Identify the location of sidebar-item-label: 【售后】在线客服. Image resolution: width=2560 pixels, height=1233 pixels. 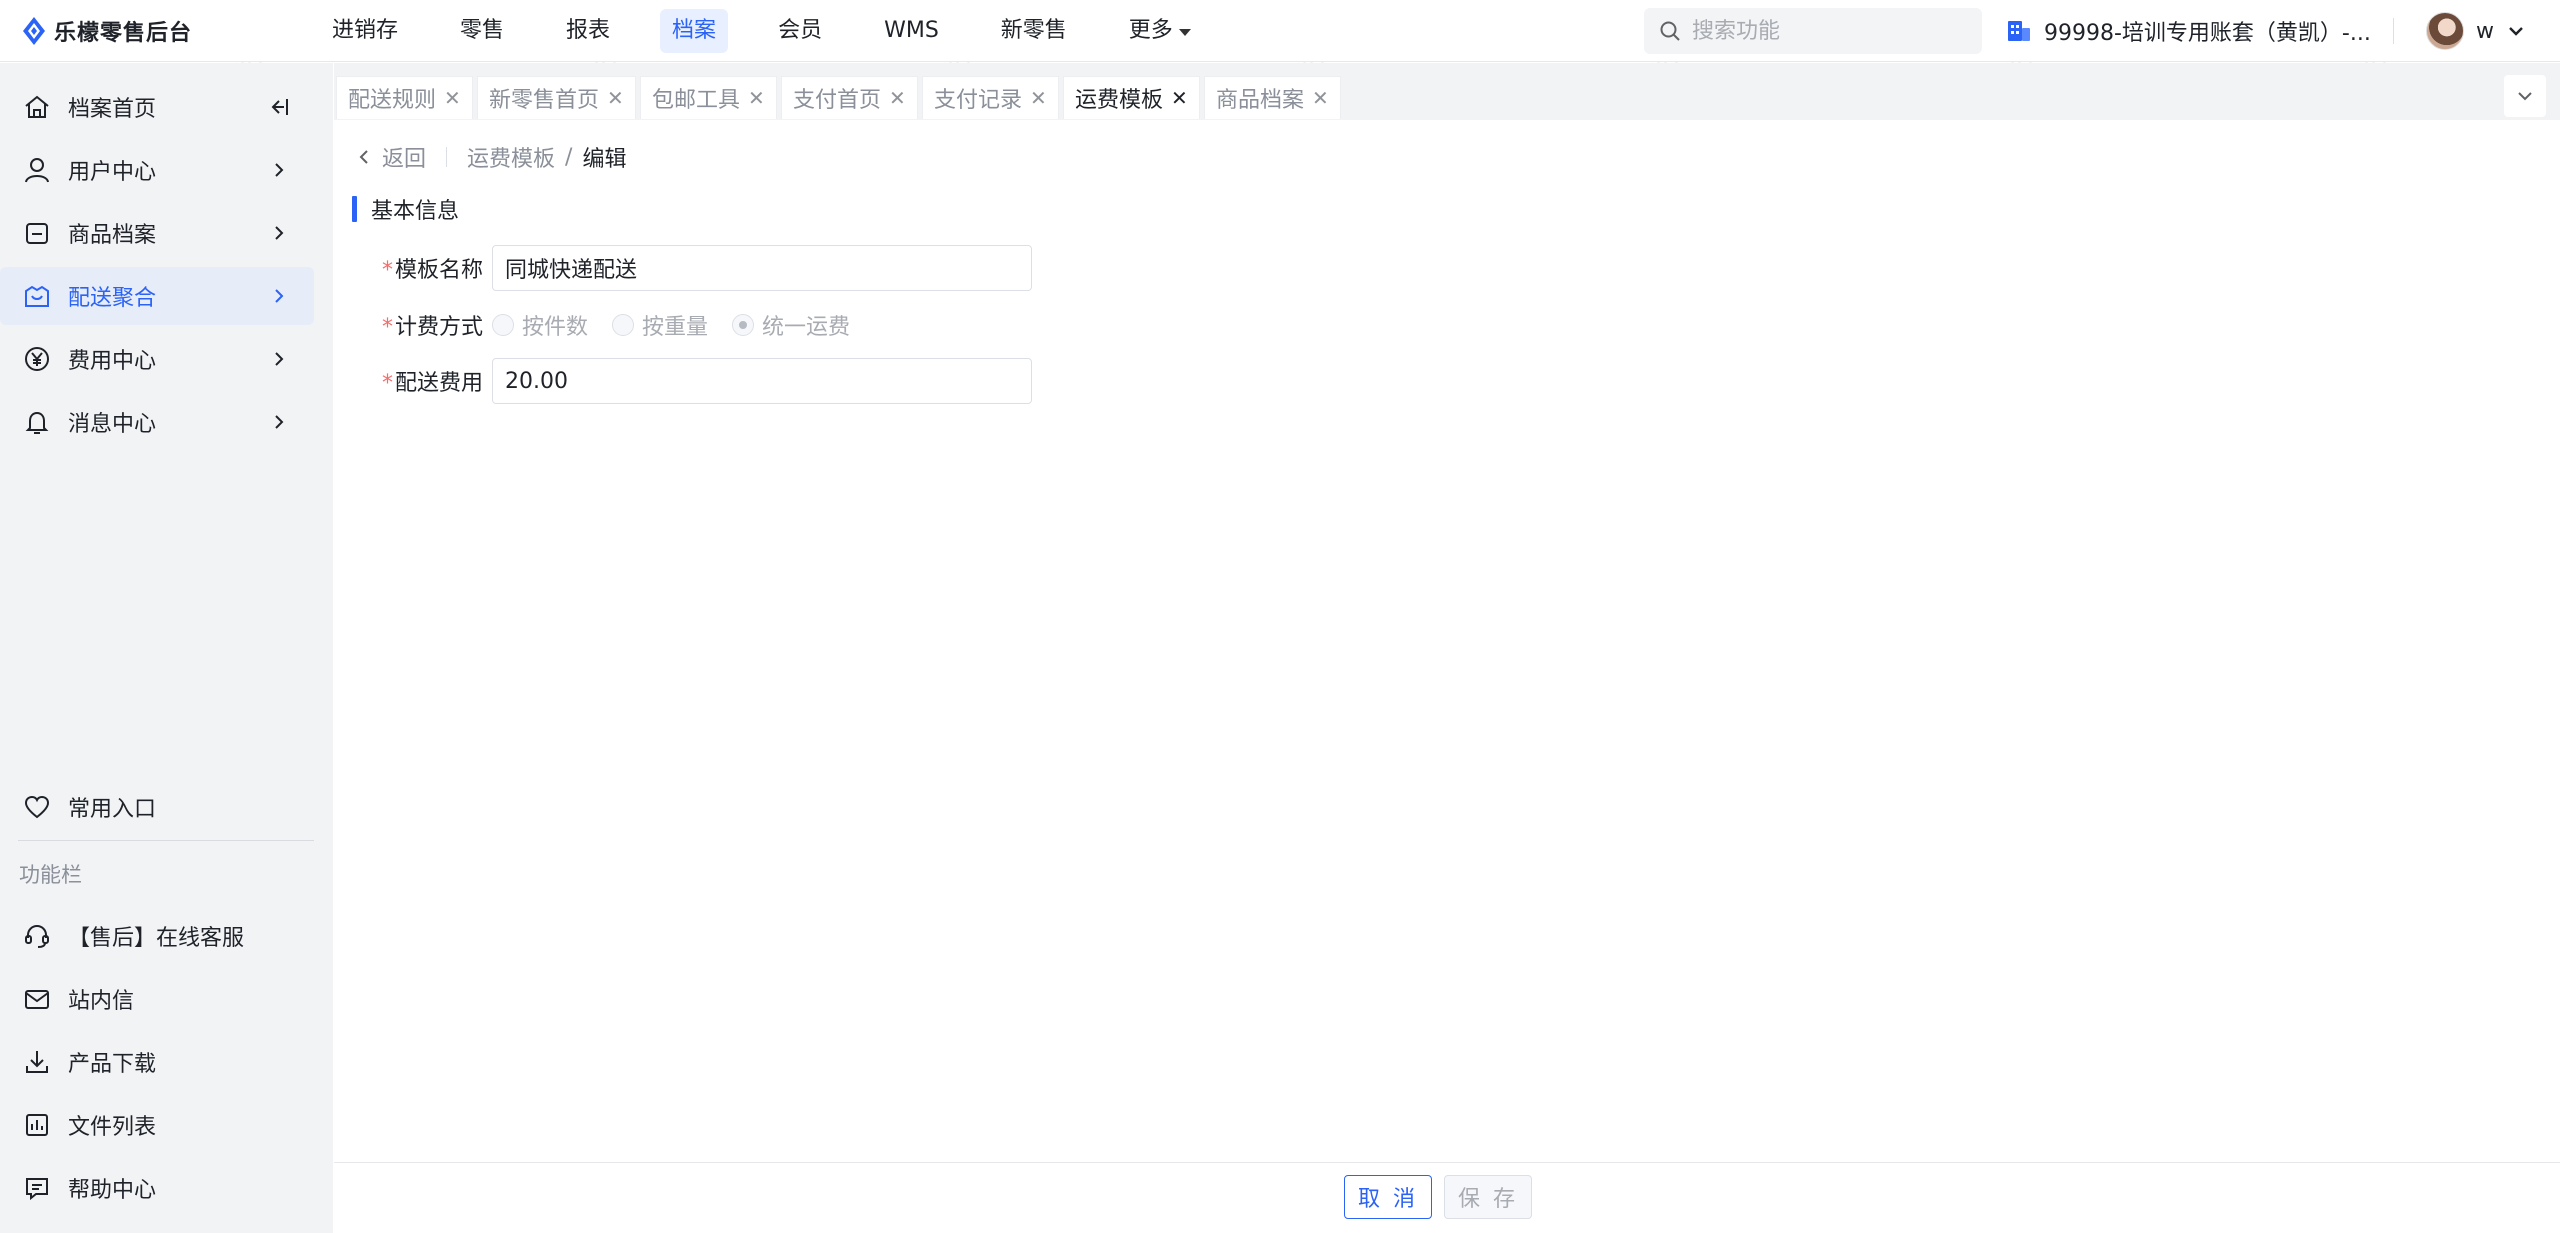
(156, 938).